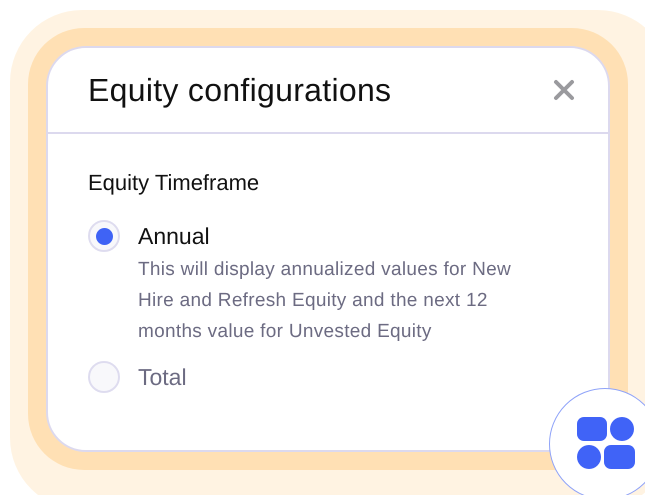 The height and width of the screenshot is (495, 645). Describe the element at coordinates (606, 443) in the screenshot. I see `app-grid-icon` at that location.